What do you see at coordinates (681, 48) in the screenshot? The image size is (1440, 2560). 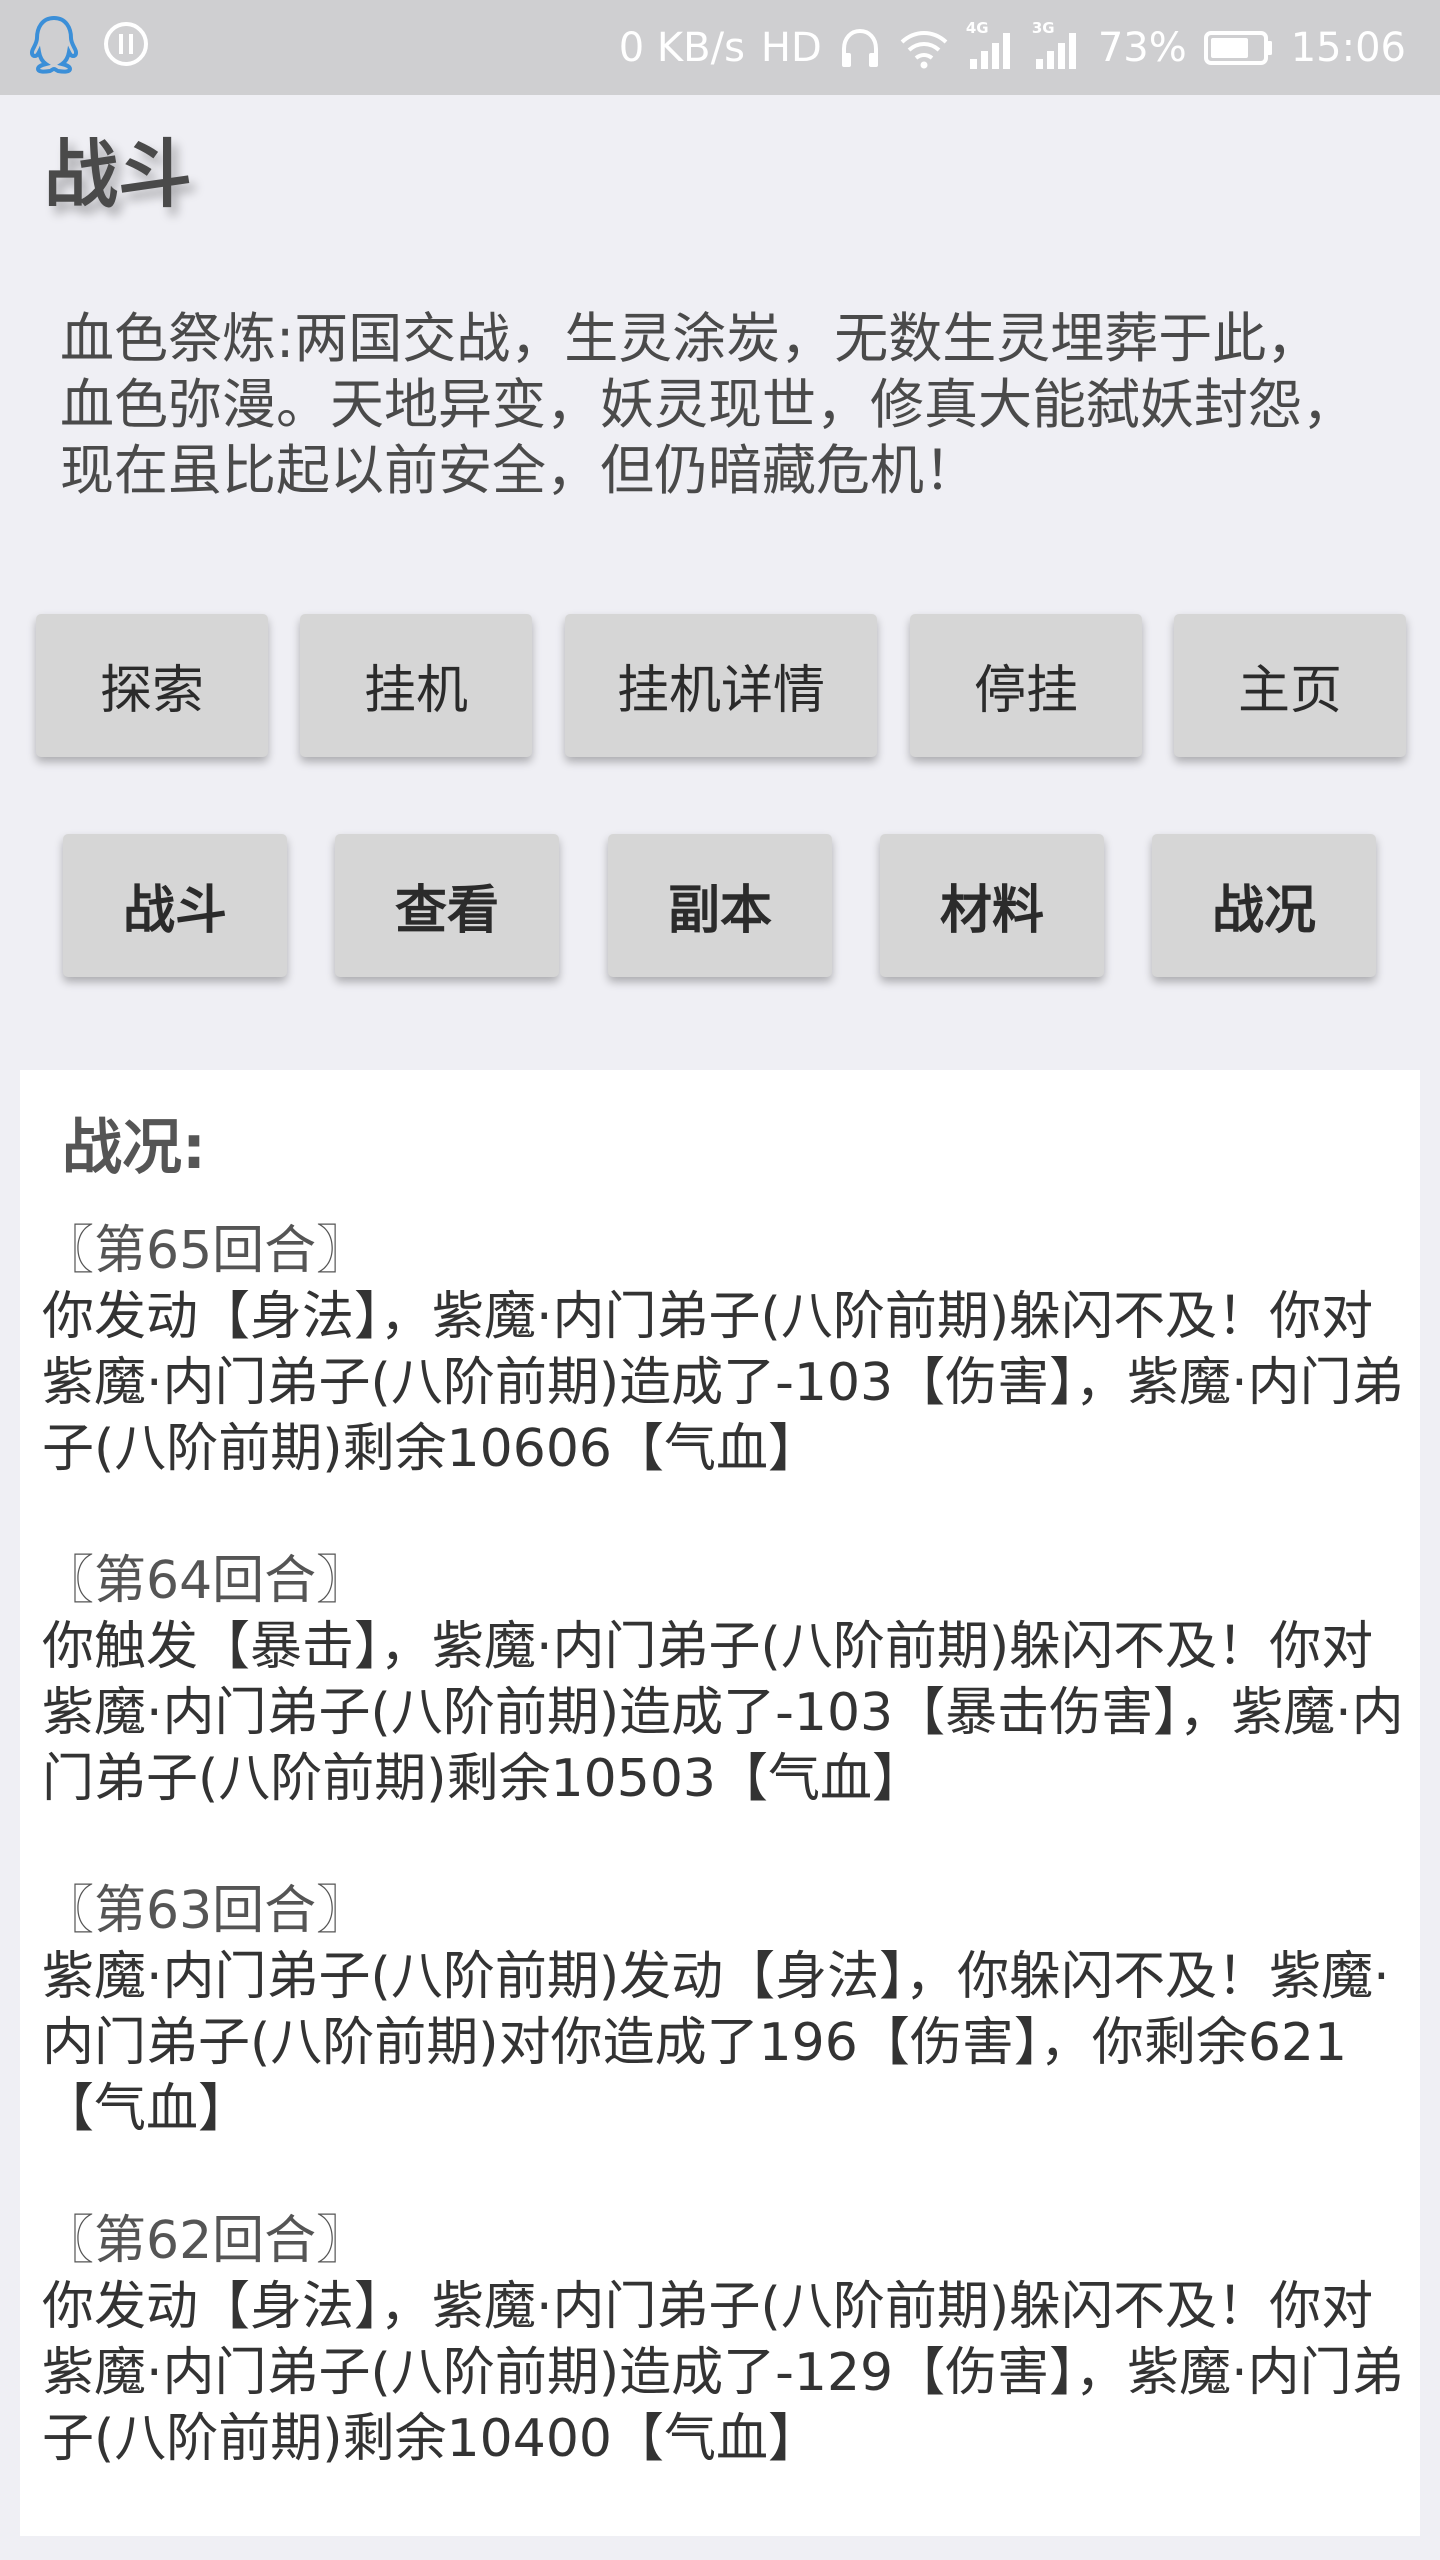 I see `network-speed: 0 KB/s` at bounding box center [681, 48].